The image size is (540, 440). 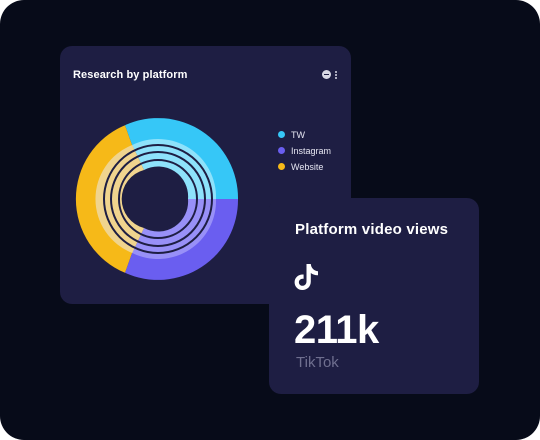 I want to click on platform-name: TikTok, so click(x=317, y=362).